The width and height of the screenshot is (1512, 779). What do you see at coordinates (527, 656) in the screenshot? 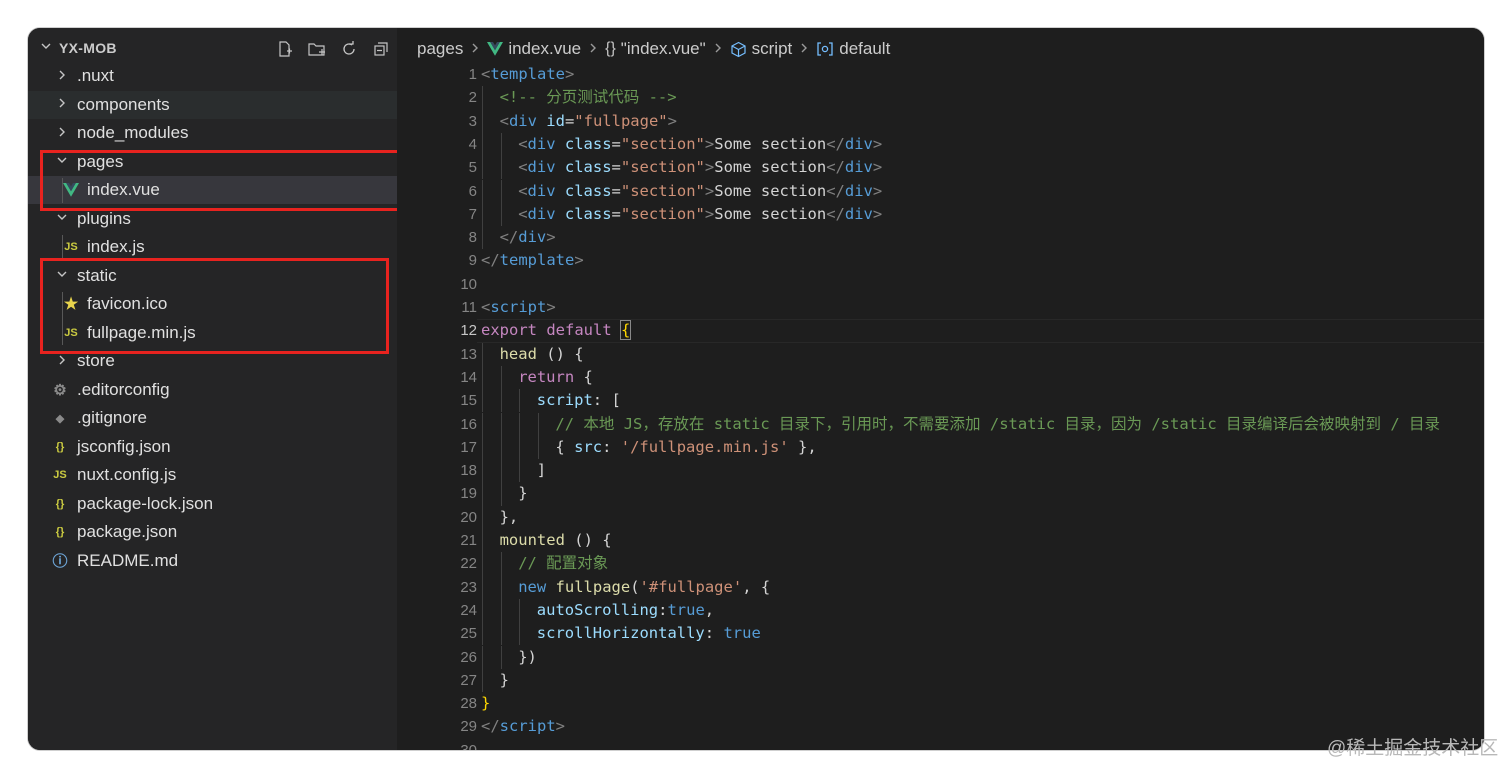
I see `code-line: })` at bounding box center [527, 656].